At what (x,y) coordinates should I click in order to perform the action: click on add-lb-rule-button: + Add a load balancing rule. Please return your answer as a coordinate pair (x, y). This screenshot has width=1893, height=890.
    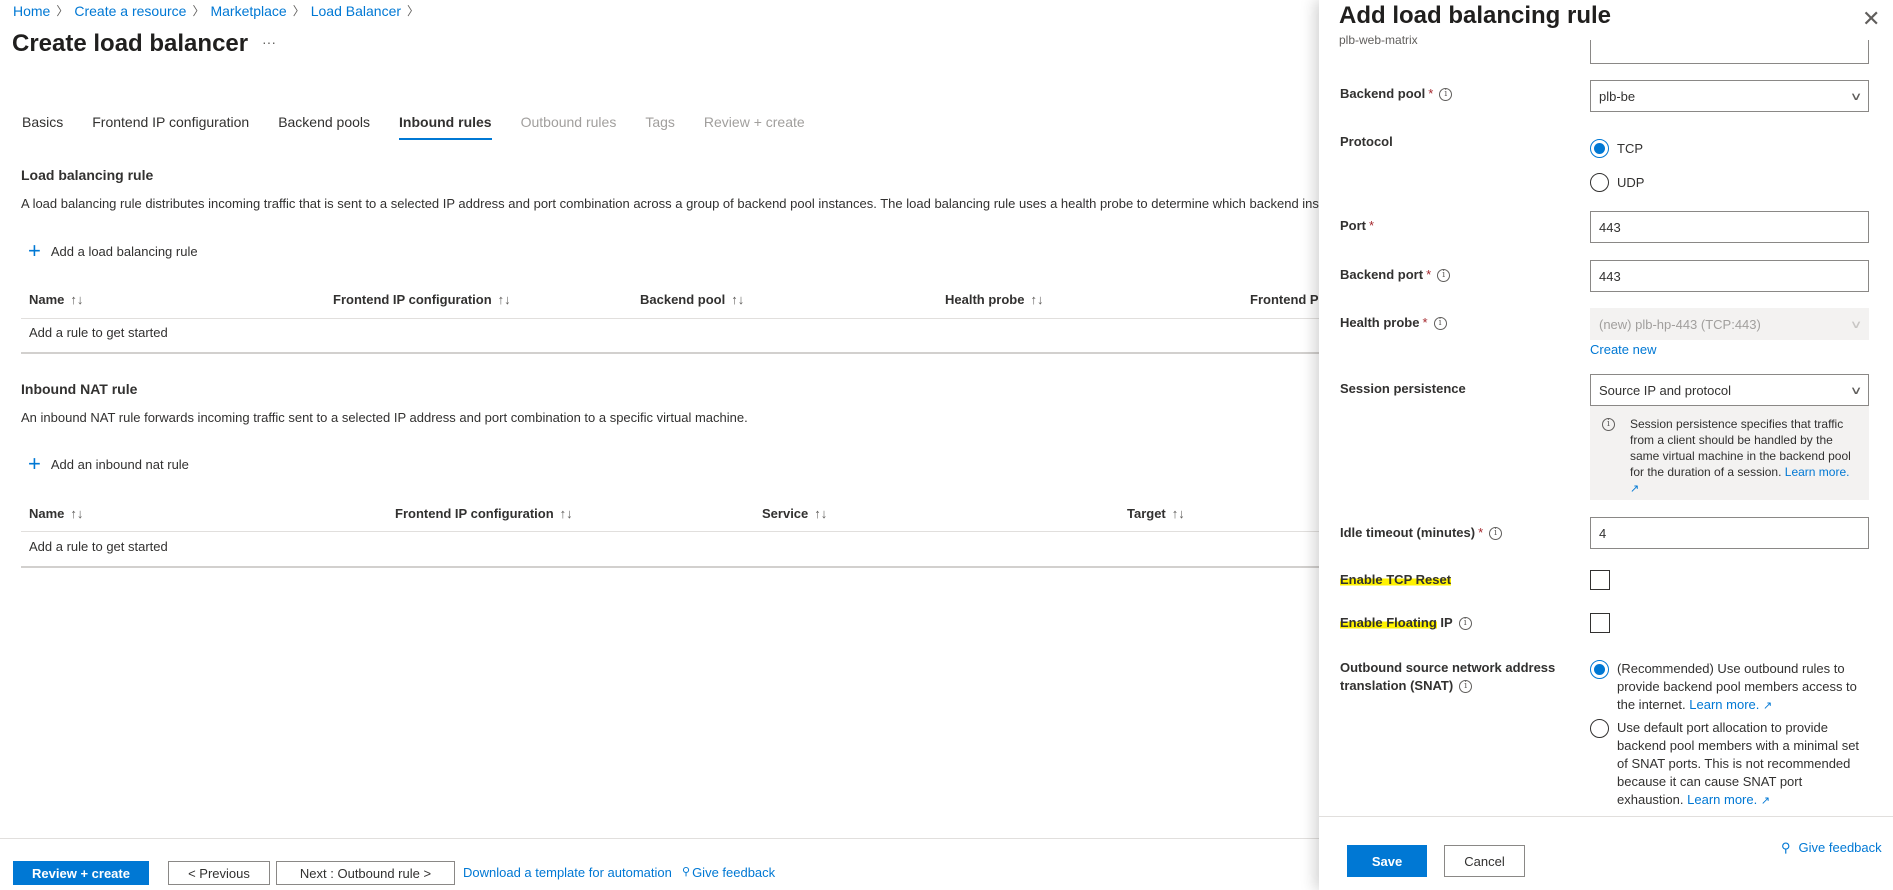
    Looking at the image, I should click on (113, 251).